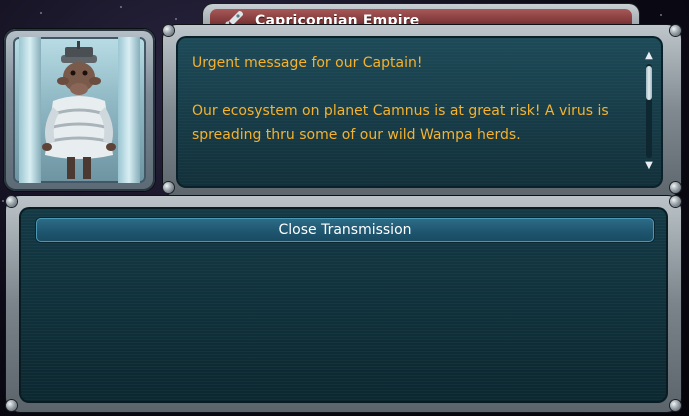 This screenshot has width=689, height=416. Describe the element at coordinates (649, 83) in the screenshot. I see `scroll-thumb` at that location.